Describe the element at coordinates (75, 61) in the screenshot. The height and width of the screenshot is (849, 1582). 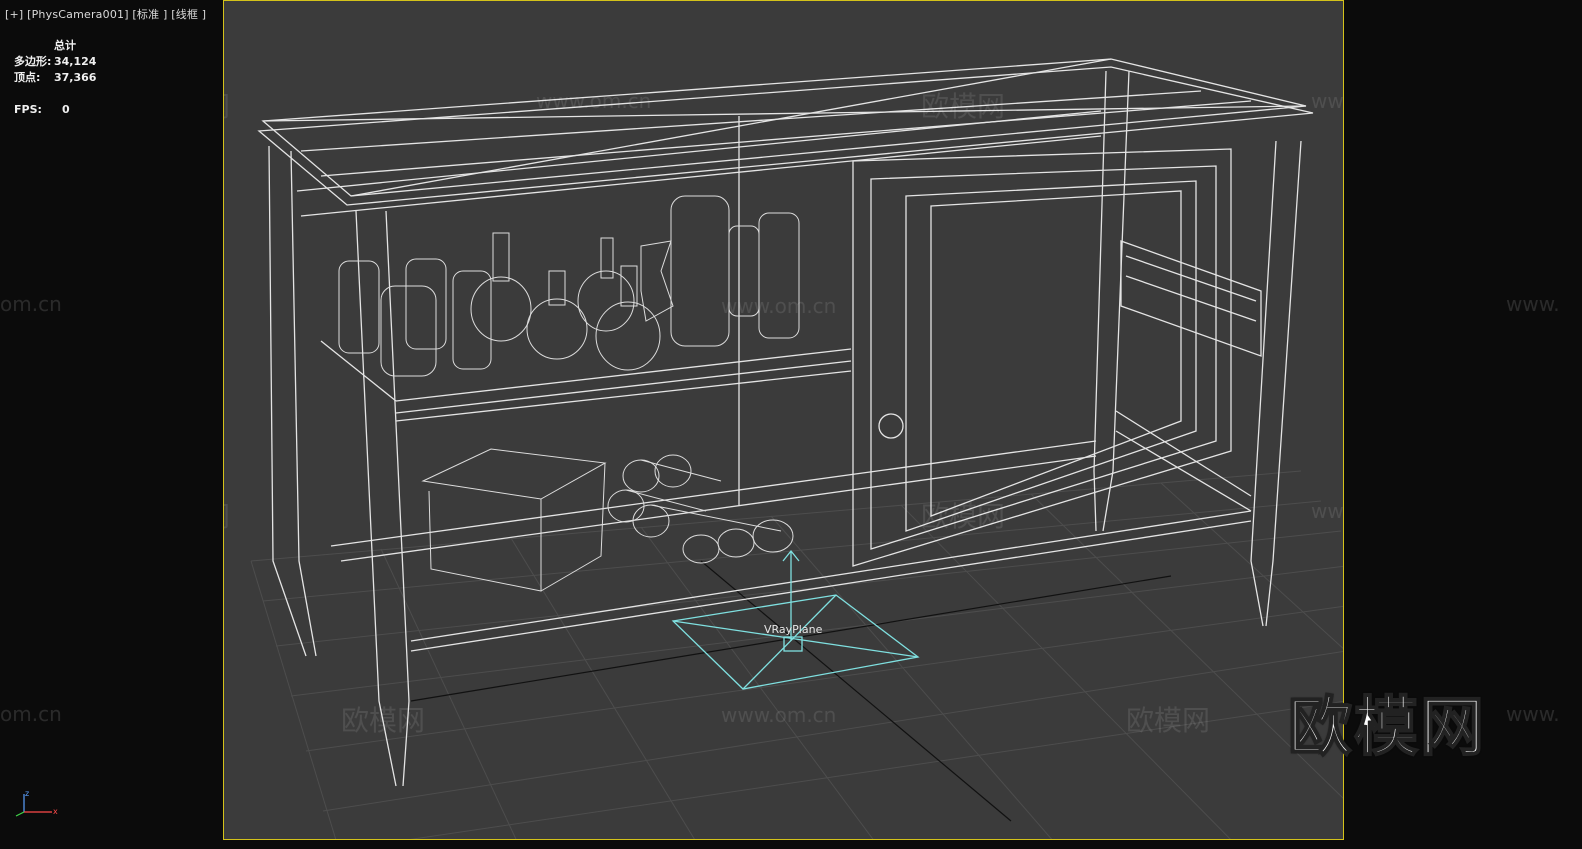
I see `polygons-value: 34,124` at that location.